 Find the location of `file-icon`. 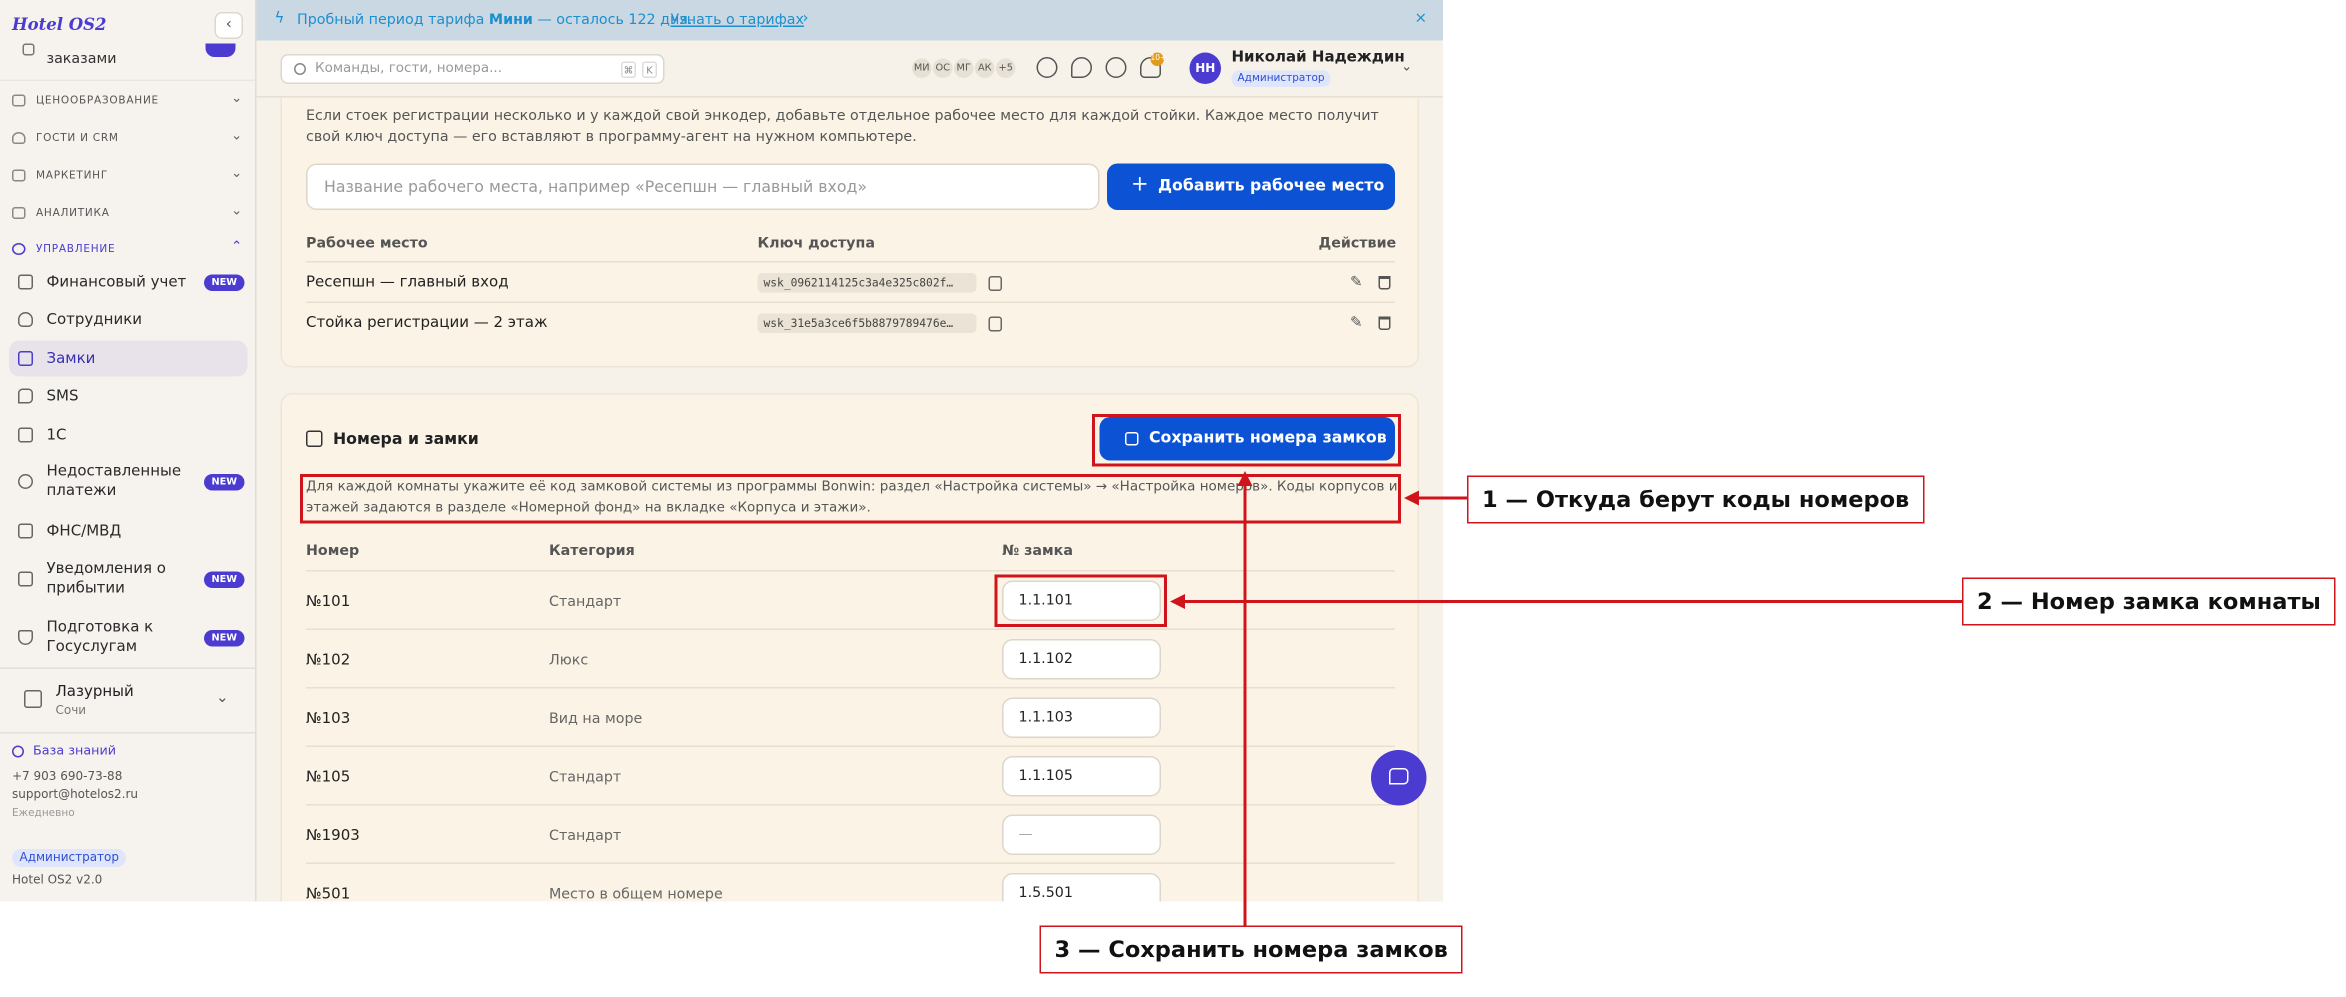

file-icon is located at coordinates (25, 579).